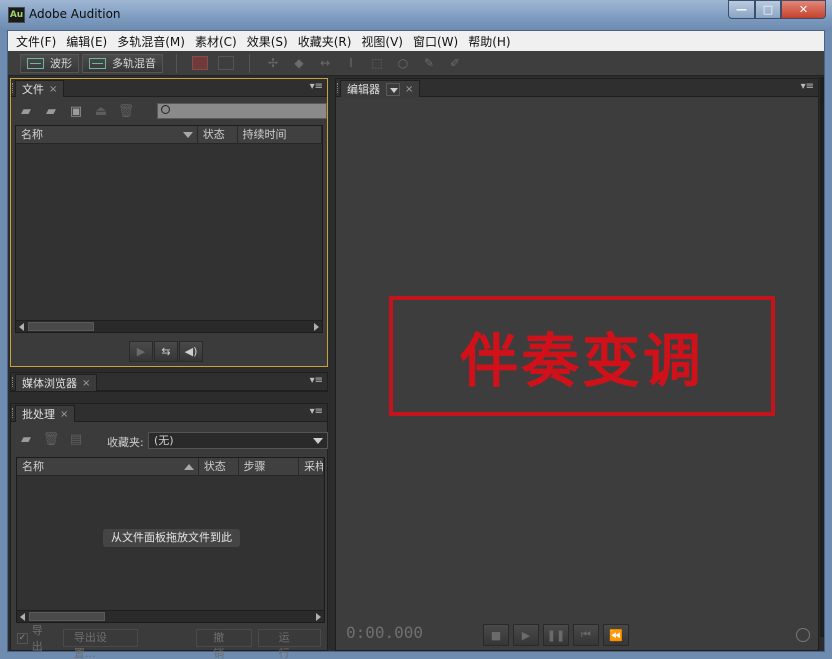 The width and height of the screenshot is (832, 659). I want to click on stamp-text: 伴奏变调, so click(581, 361).